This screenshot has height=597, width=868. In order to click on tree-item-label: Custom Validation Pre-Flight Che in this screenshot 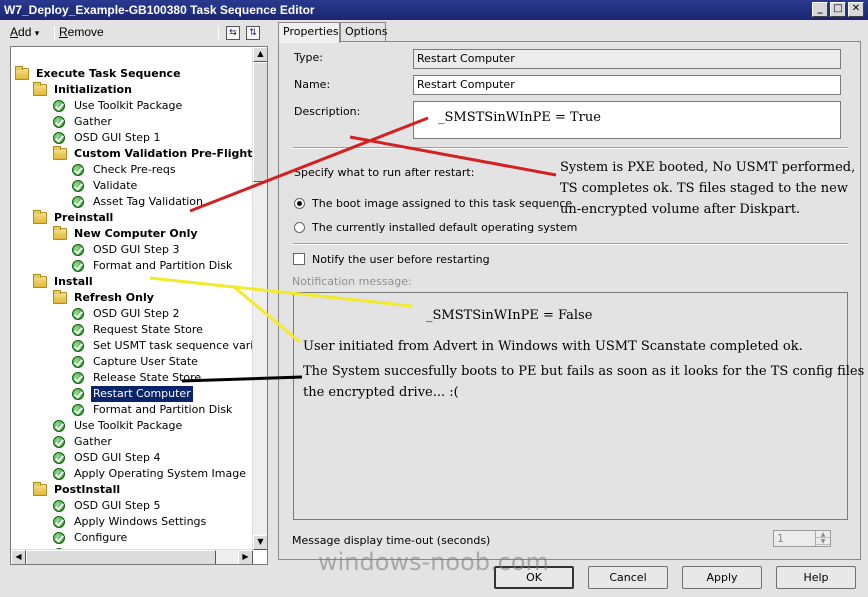, I will do `click(171, 153)`.